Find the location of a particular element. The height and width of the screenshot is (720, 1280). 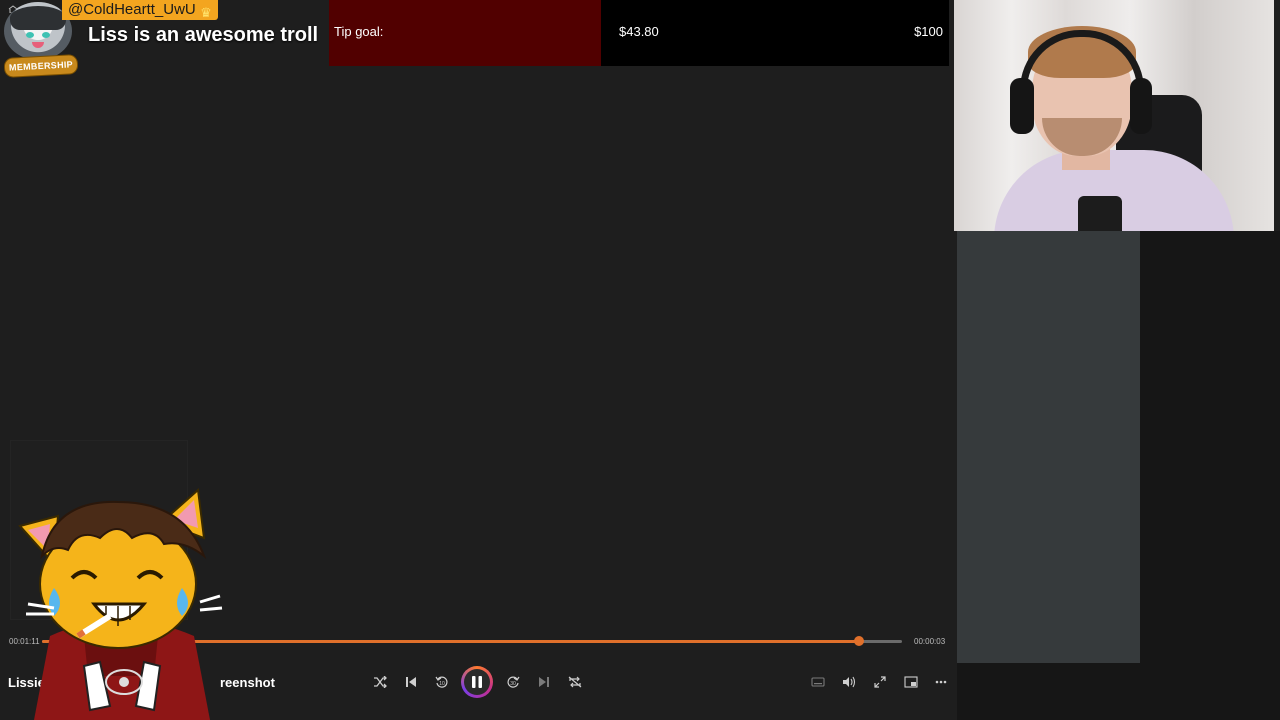

pip-icon is located at coordinates (911, 682).